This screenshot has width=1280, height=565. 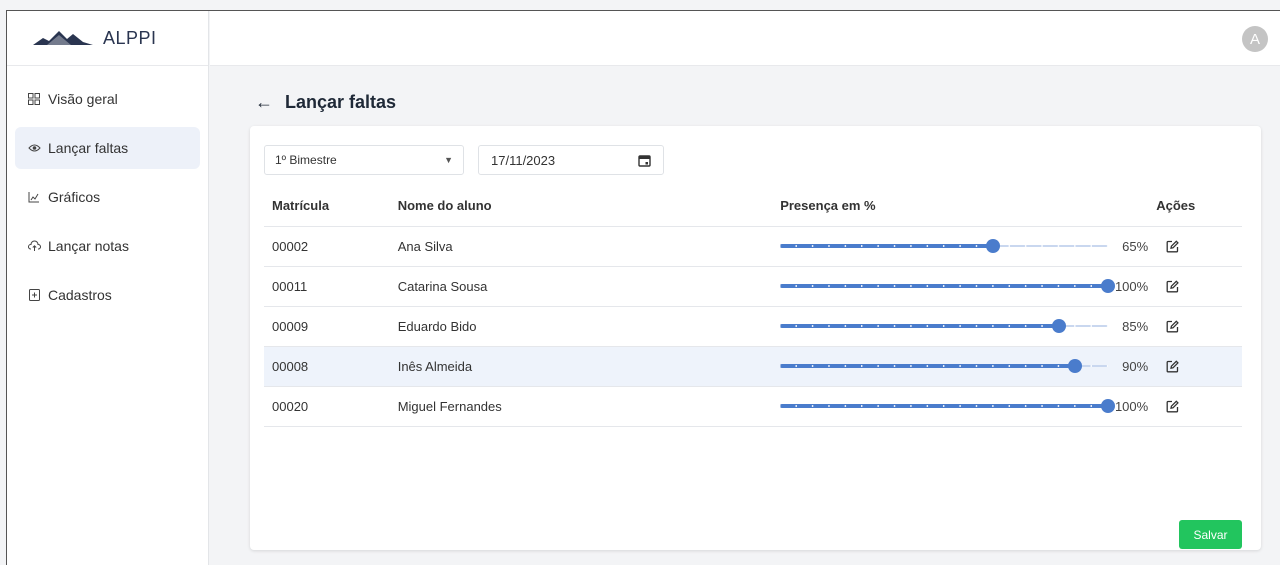 I want to click on period-select-value: 1º Bimestre, so click(x=306, y=160).